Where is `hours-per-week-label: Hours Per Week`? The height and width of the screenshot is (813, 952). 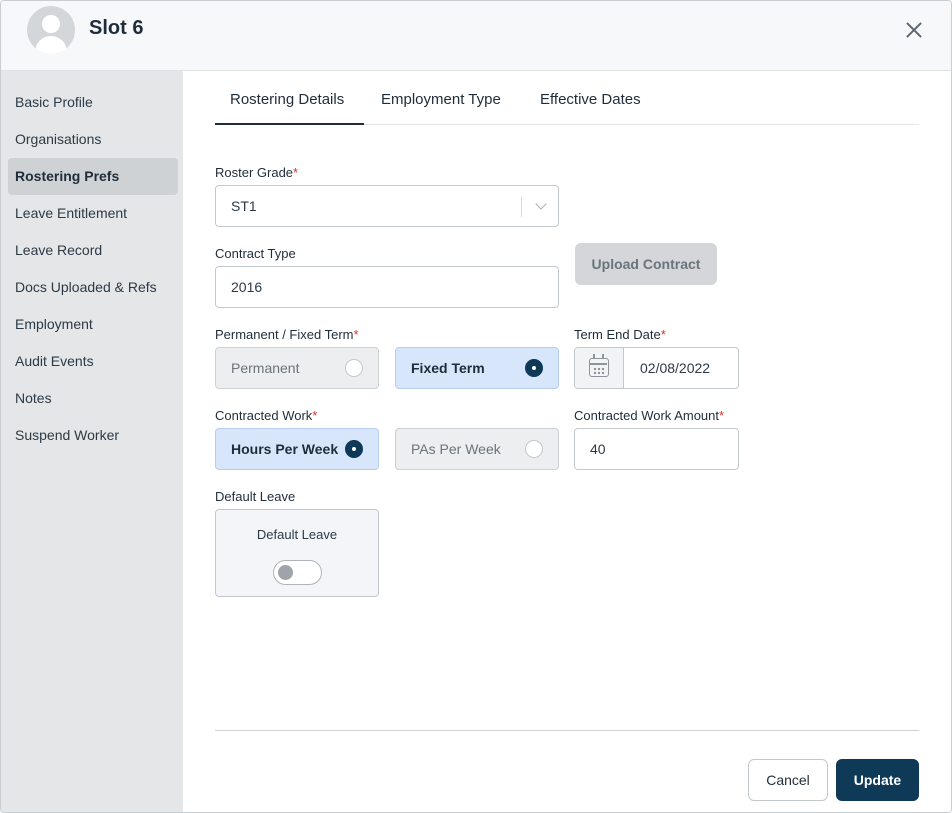 hours-per-week-label: Hours Per Week is located at coordinates (285, 449).